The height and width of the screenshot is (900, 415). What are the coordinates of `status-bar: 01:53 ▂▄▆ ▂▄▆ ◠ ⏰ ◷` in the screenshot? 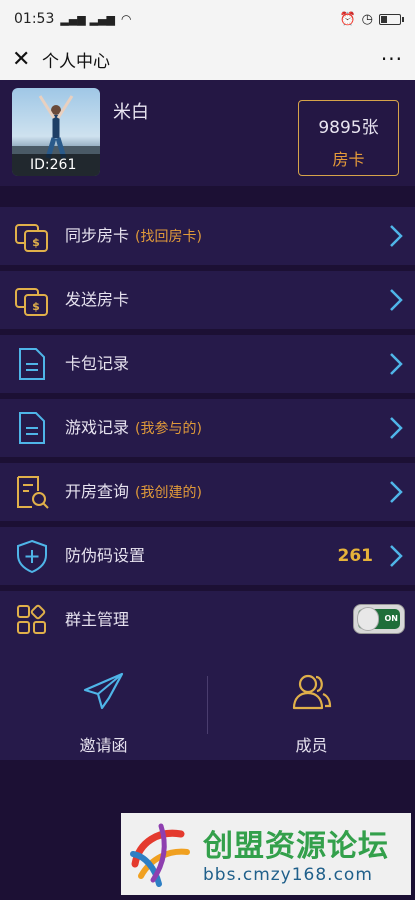 It's located at (207, 19).